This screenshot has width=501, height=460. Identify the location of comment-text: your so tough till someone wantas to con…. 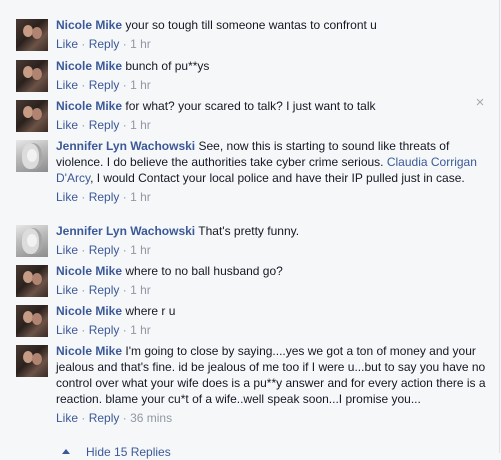
(251, 25).